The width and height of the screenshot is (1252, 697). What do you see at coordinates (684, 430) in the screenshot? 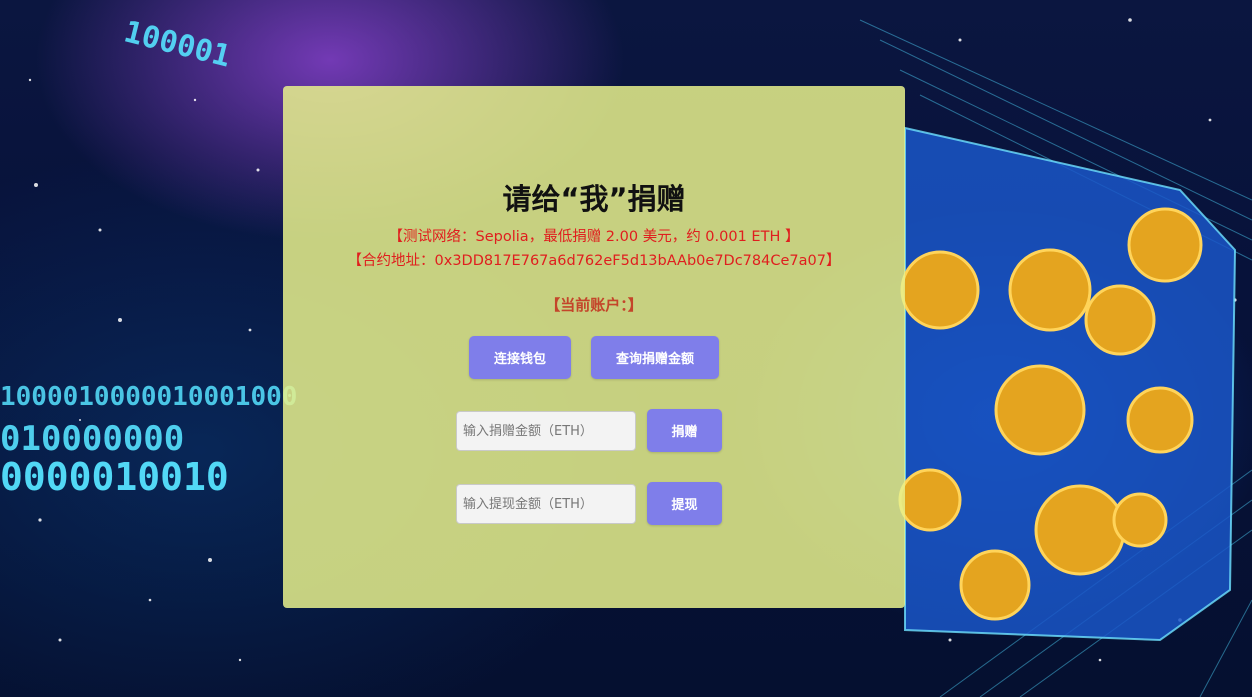
I see `donate-button: 捐赠` at bounding box center [684, 430].